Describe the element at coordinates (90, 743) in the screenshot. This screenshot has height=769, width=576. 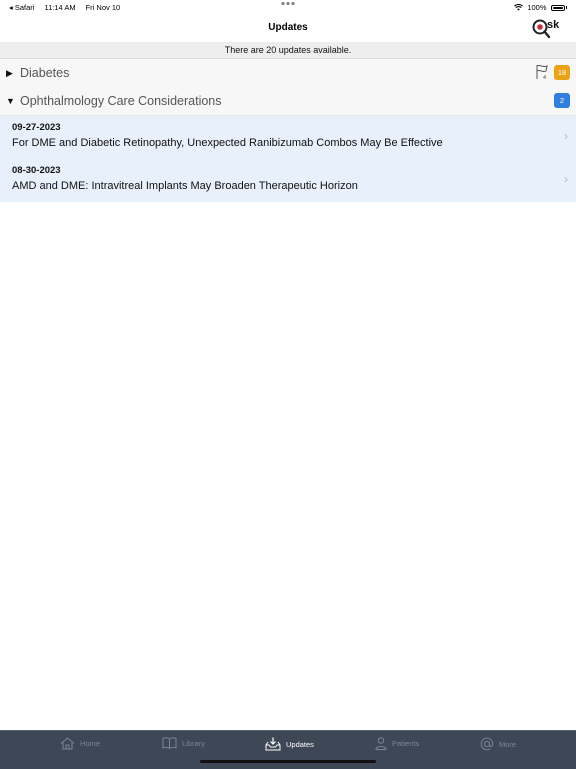
I see `tab-label: Home` at that location.